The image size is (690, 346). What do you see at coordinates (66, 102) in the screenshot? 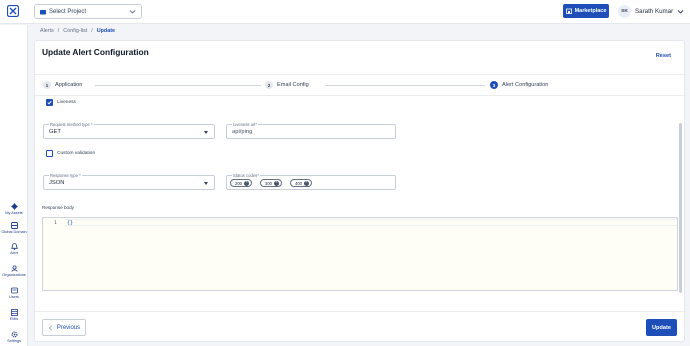
I see `liveness-label: Liveness` at bounding box center [66, 102].